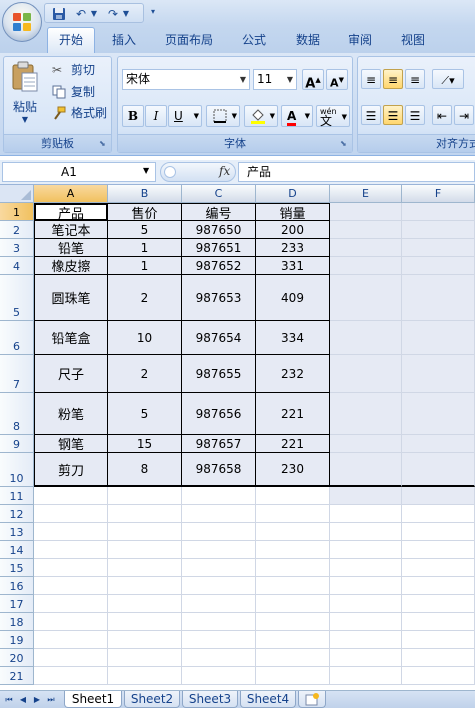 The height and width of the screenshot is (708, 475). I want to click on table-cell: 200, so click(293, 230).